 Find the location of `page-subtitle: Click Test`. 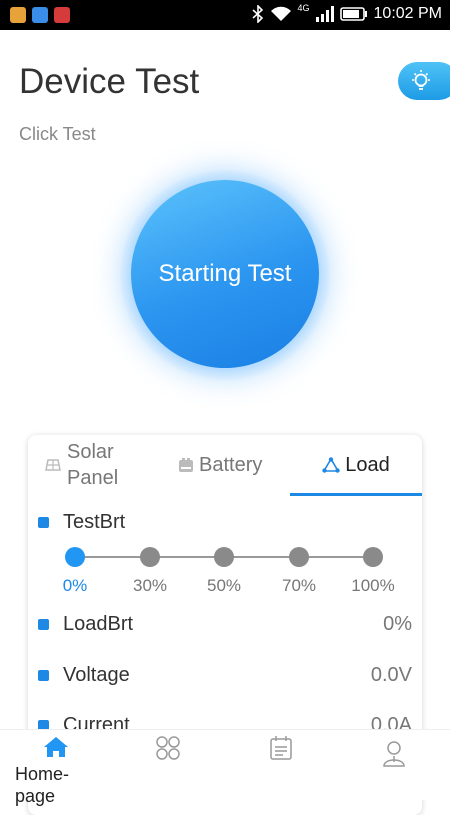

page-subtitle: Click Test is located at coordinates (57, 134).